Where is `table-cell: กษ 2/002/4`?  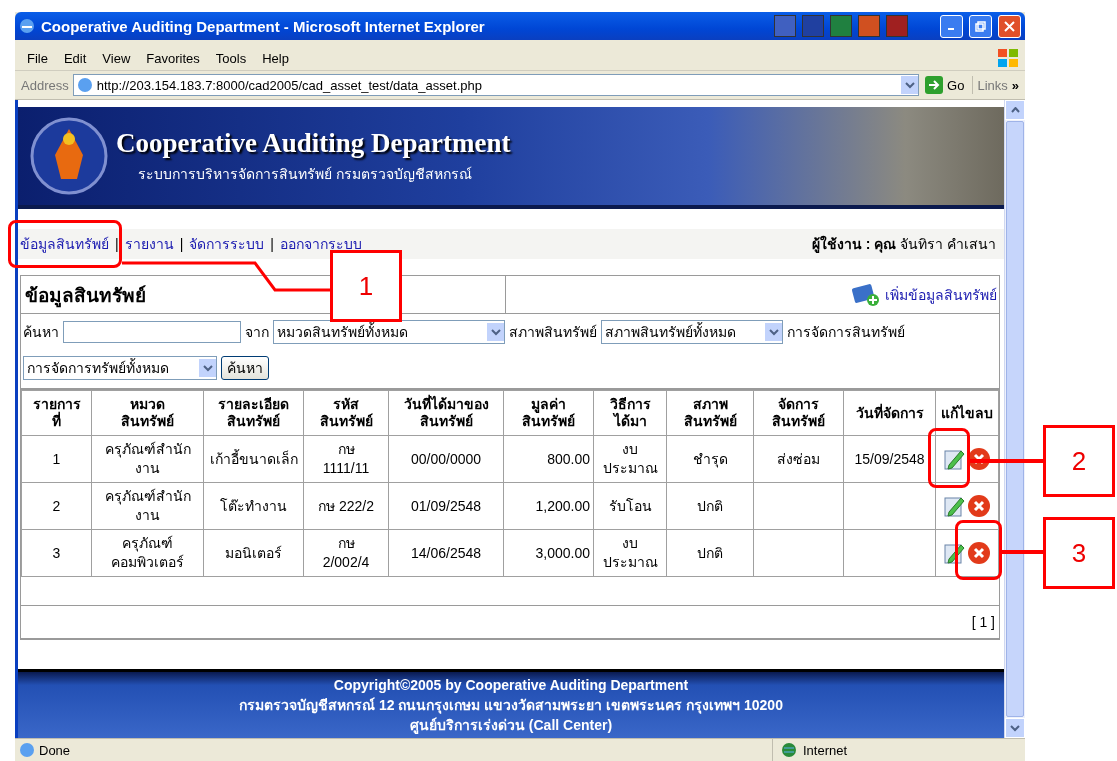
table-cell: กษ 2/002/4 is located at coordinates (346, 553).